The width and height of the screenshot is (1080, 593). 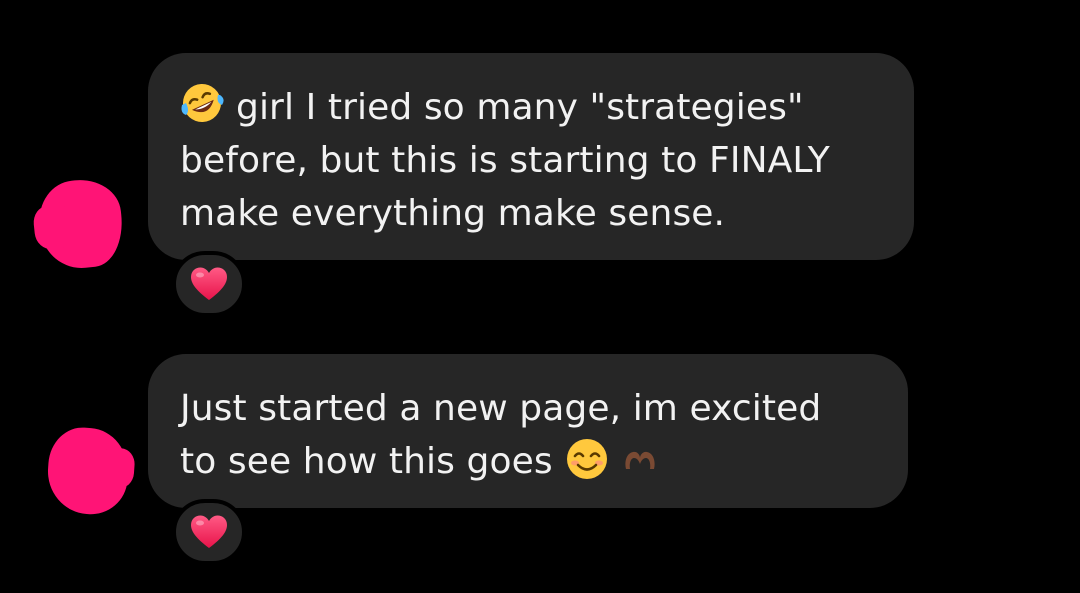 What do you see at coordinates (520, 107) in the screenshot?
I see `message-text: girl I tried so many "strategies"` at bounding box center [520, 107].